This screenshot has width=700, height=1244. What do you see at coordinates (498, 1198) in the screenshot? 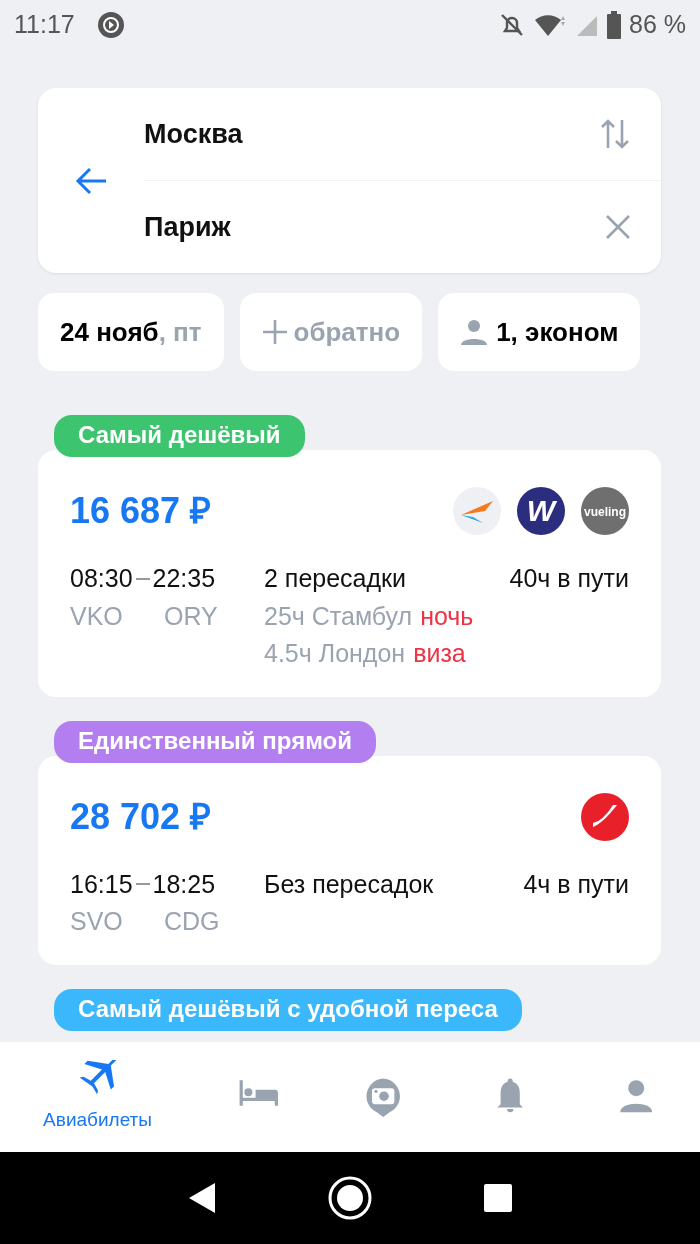
I see `recents-icon` at bounding box center [498, 1198].